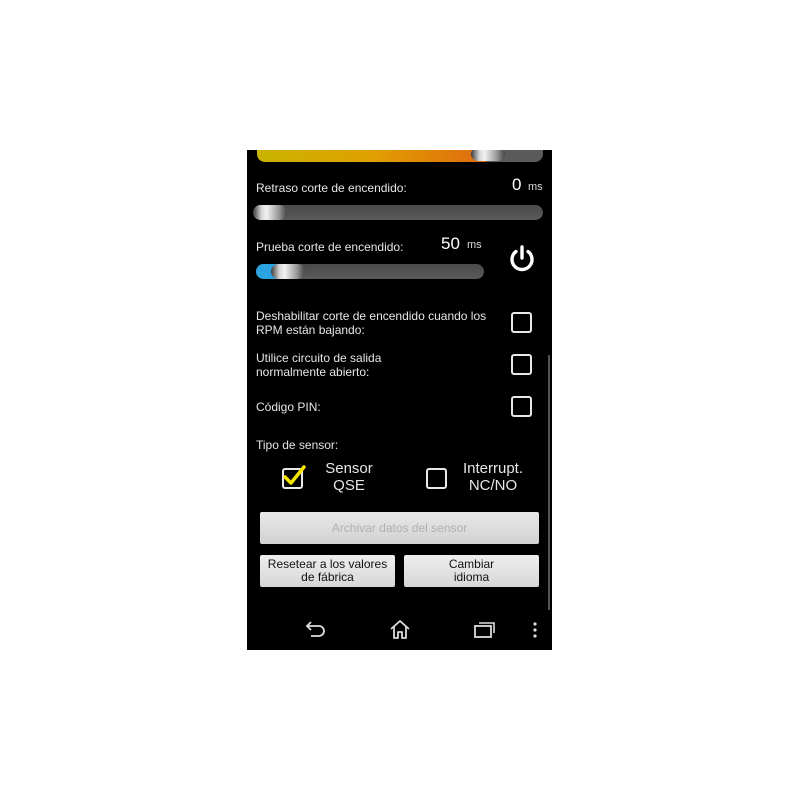 The image size is (800, 800). Describe the element at coordinates (521, 322) in the screenshot. I see `disable-rpm-drop-checkbox` at that location.